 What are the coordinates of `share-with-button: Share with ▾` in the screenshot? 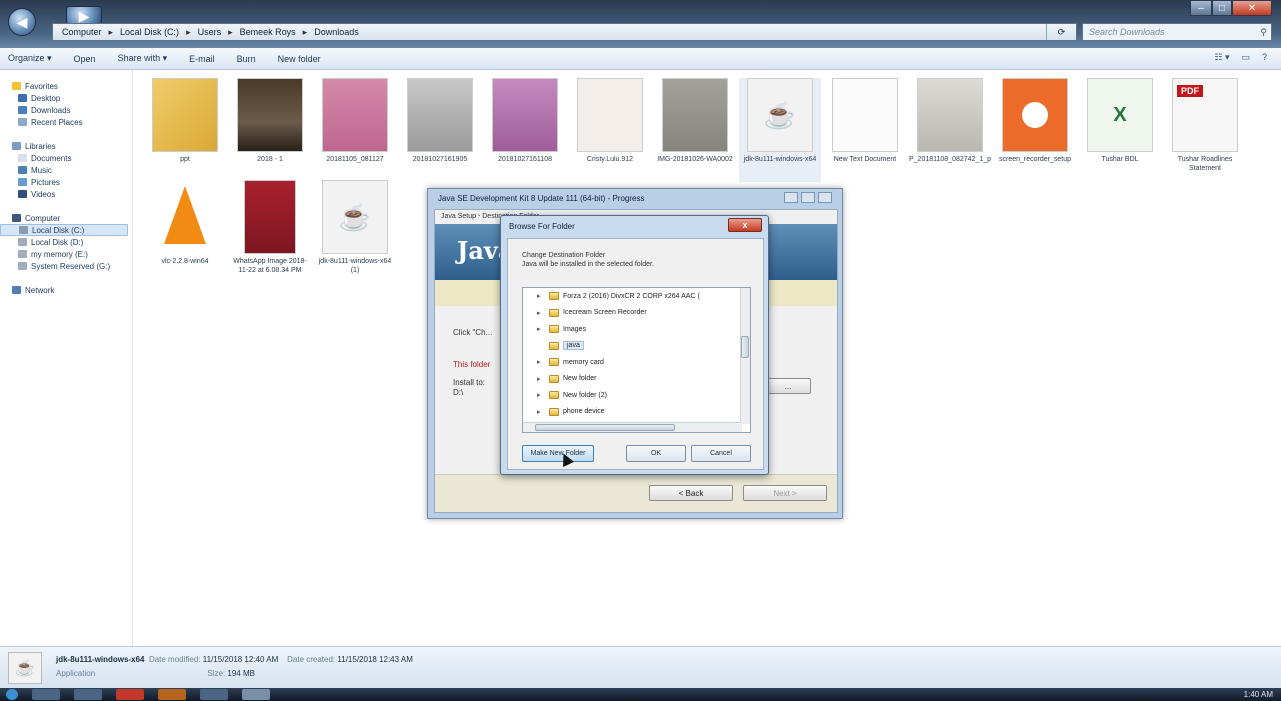 It's located at (143, 58).